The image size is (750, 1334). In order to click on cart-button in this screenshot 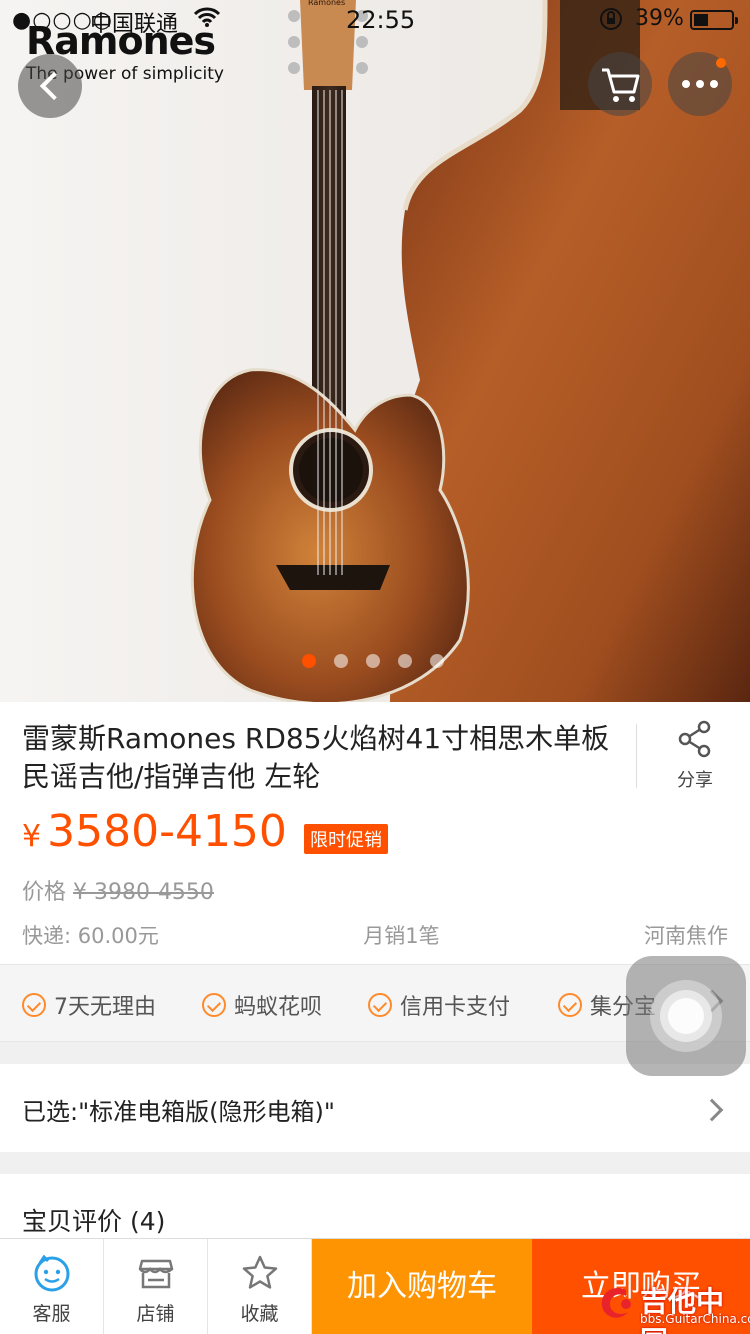, I will do `click(620, 84)`.